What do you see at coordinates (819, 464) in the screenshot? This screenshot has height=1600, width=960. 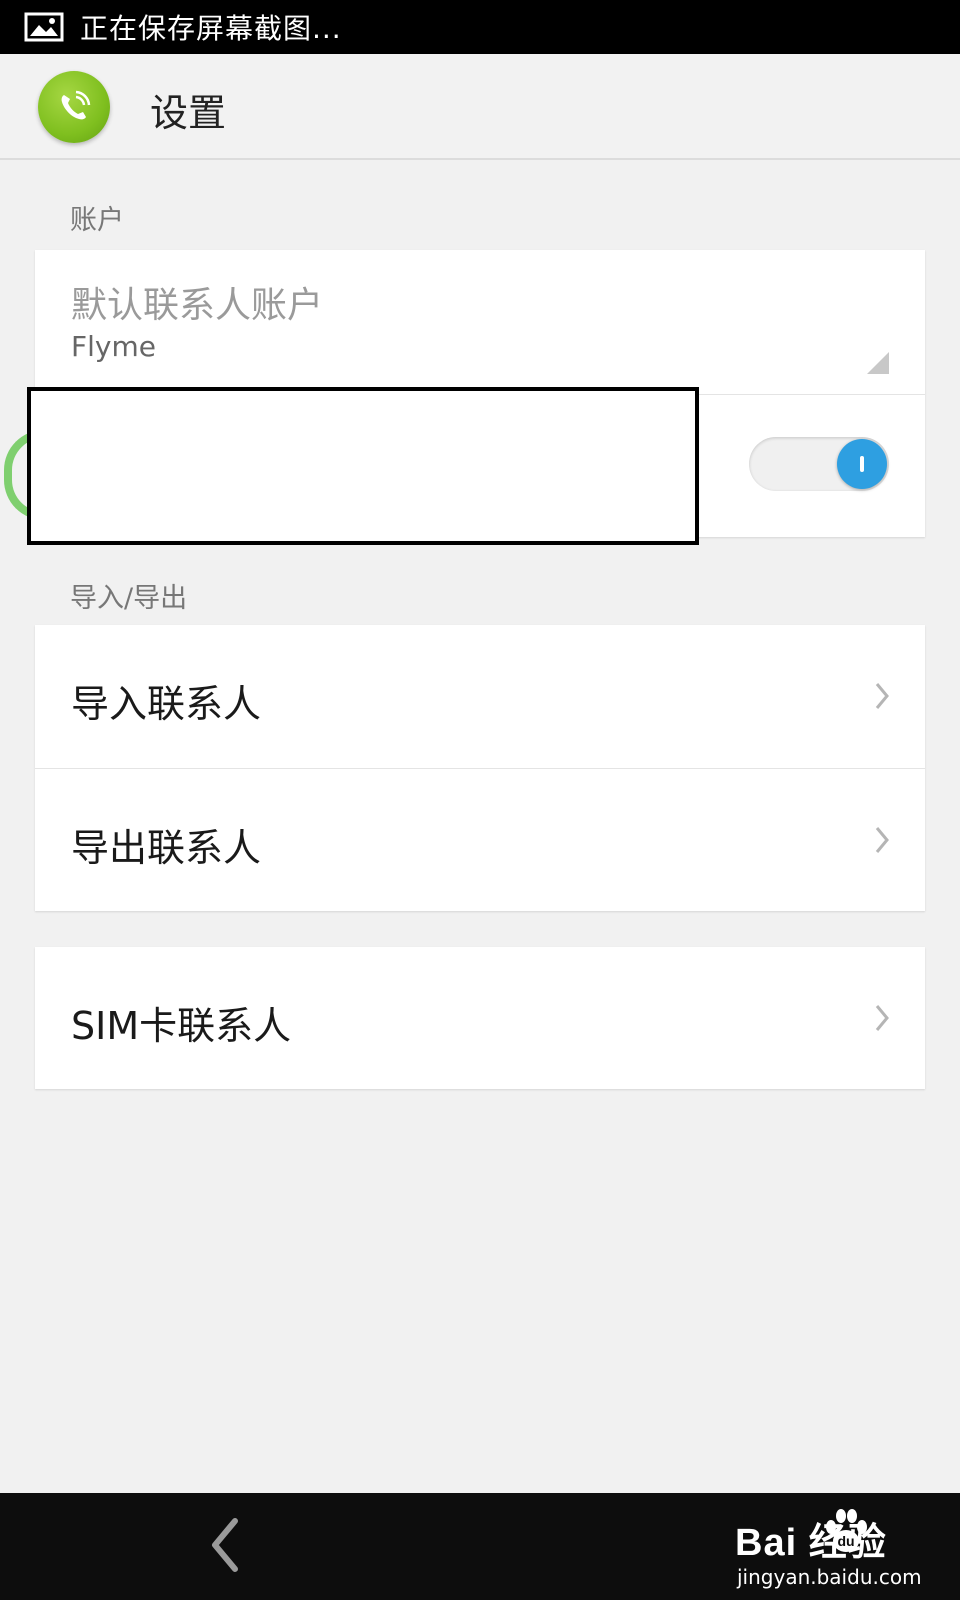 I see `toggle-switch` at bounding box center [819, 464].